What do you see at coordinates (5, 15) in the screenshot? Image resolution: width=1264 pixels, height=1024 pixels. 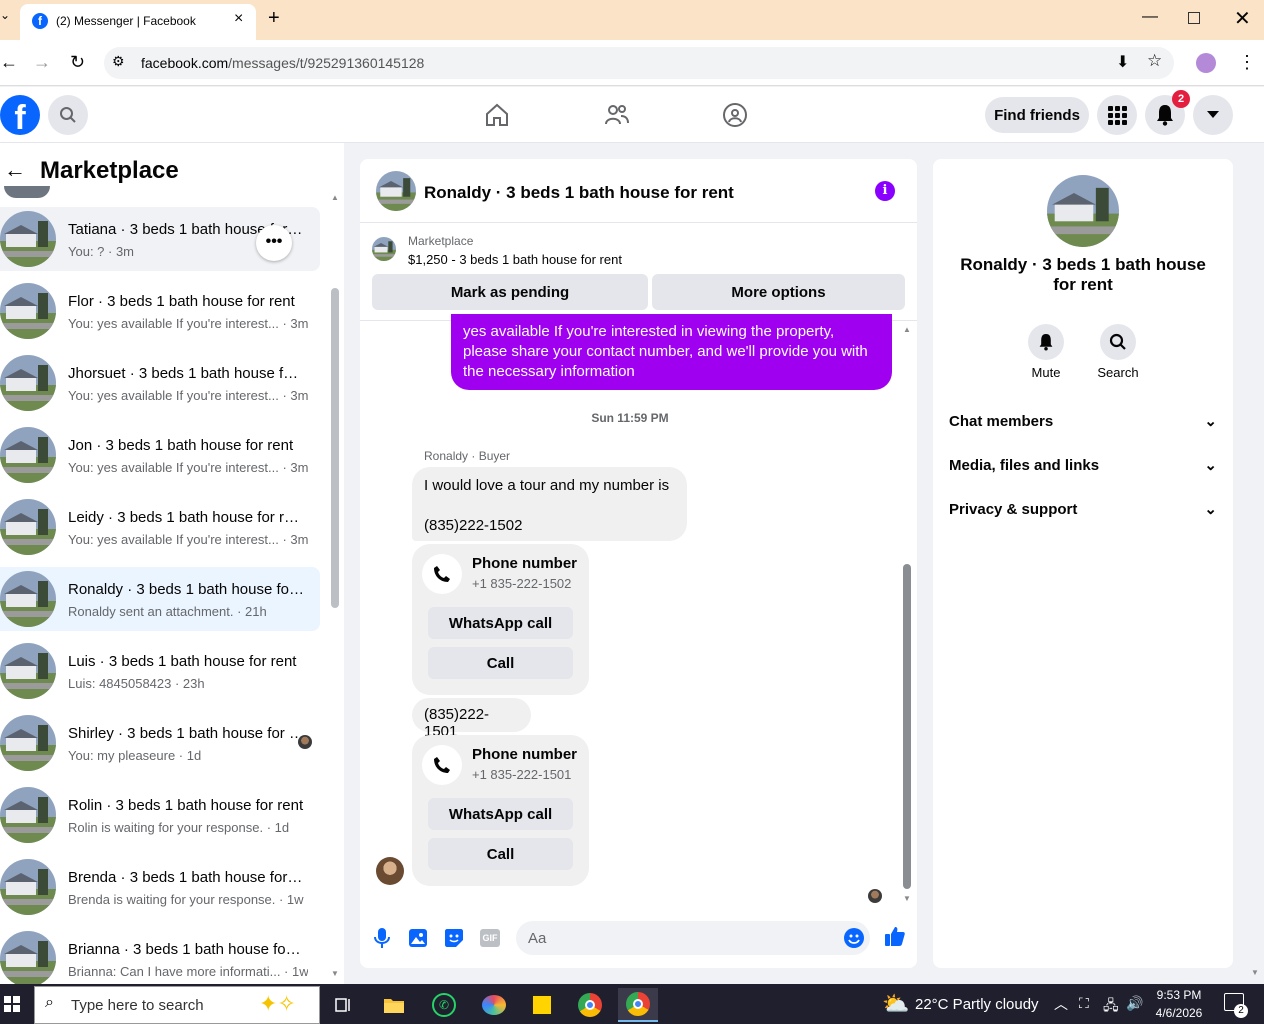 I see `tab-list-chevron-icon: ⌄` at bounding box center [5, 15].